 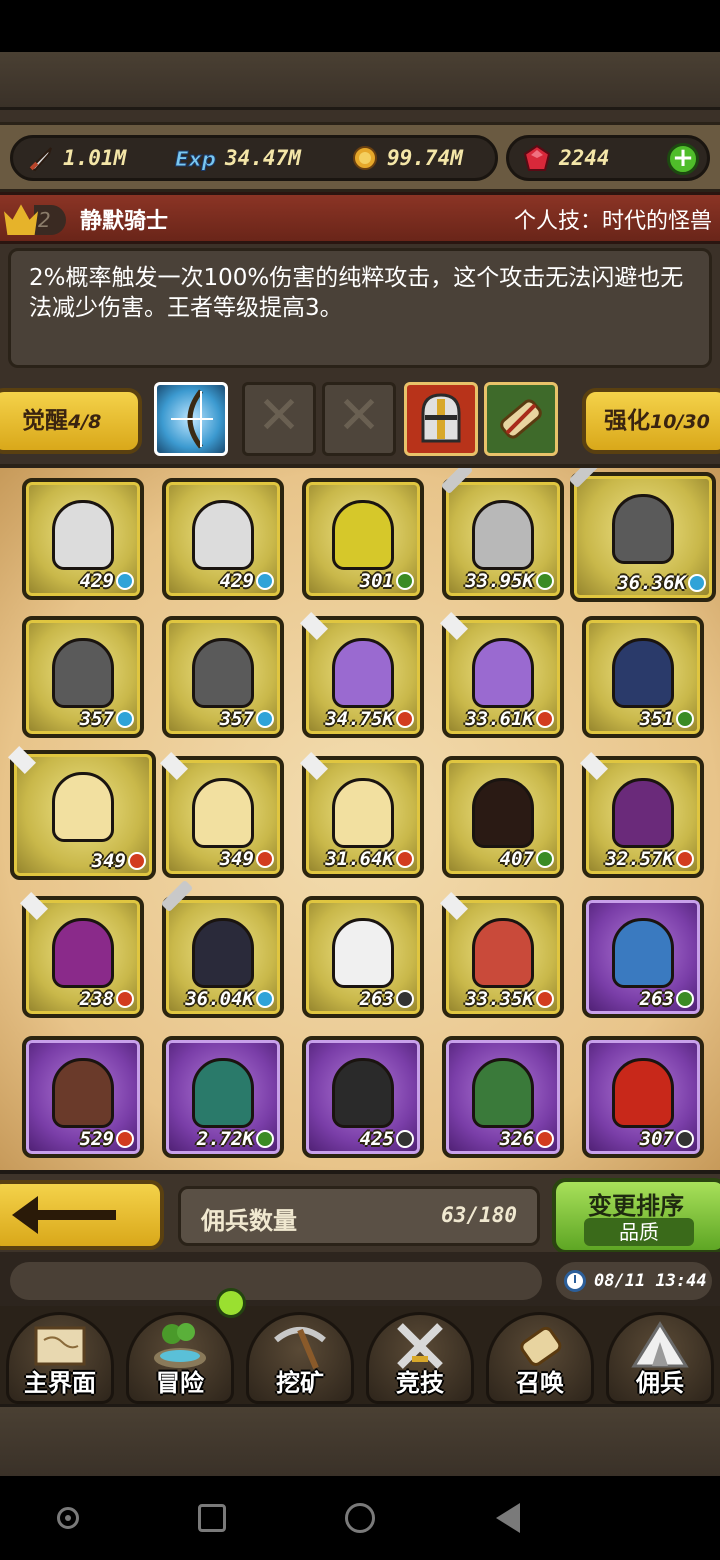 I want to click on mercenary-card: 36.04K, so click(x=222, y=948).